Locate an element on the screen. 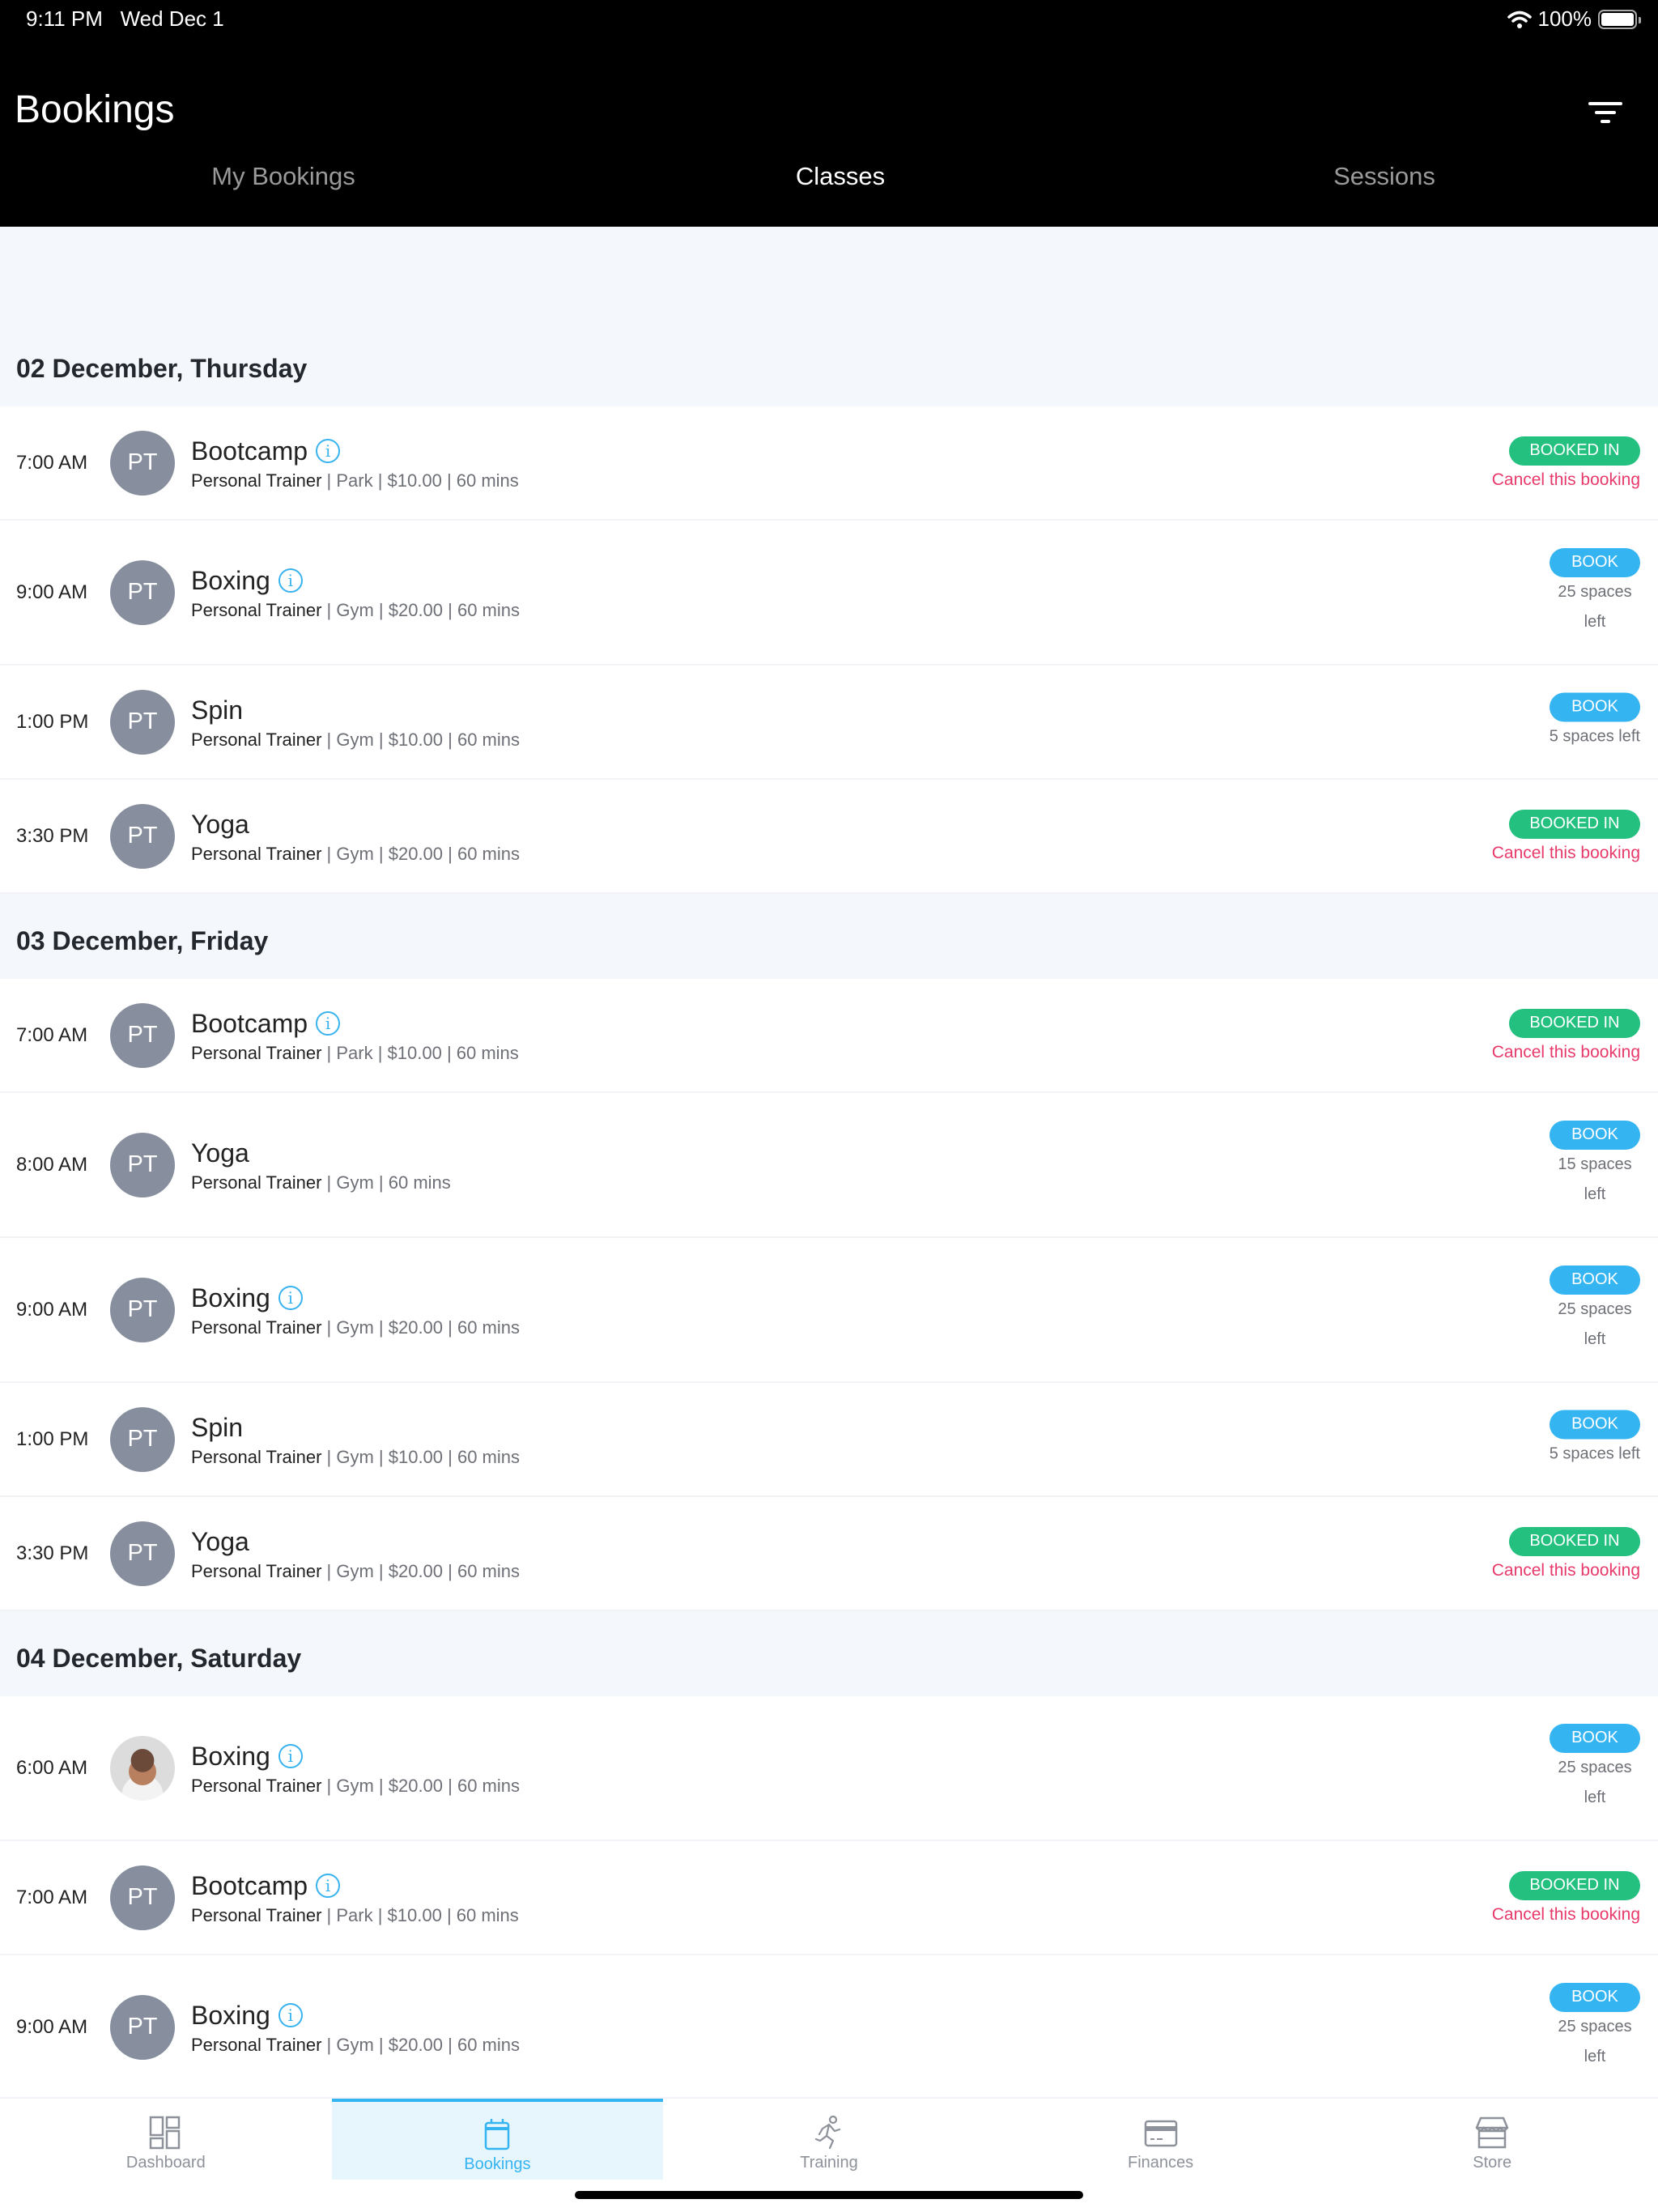 The width and height of the screenshot is (1658, 2212). class-time: 9:00 AM is located at coordinates (52, 2027).